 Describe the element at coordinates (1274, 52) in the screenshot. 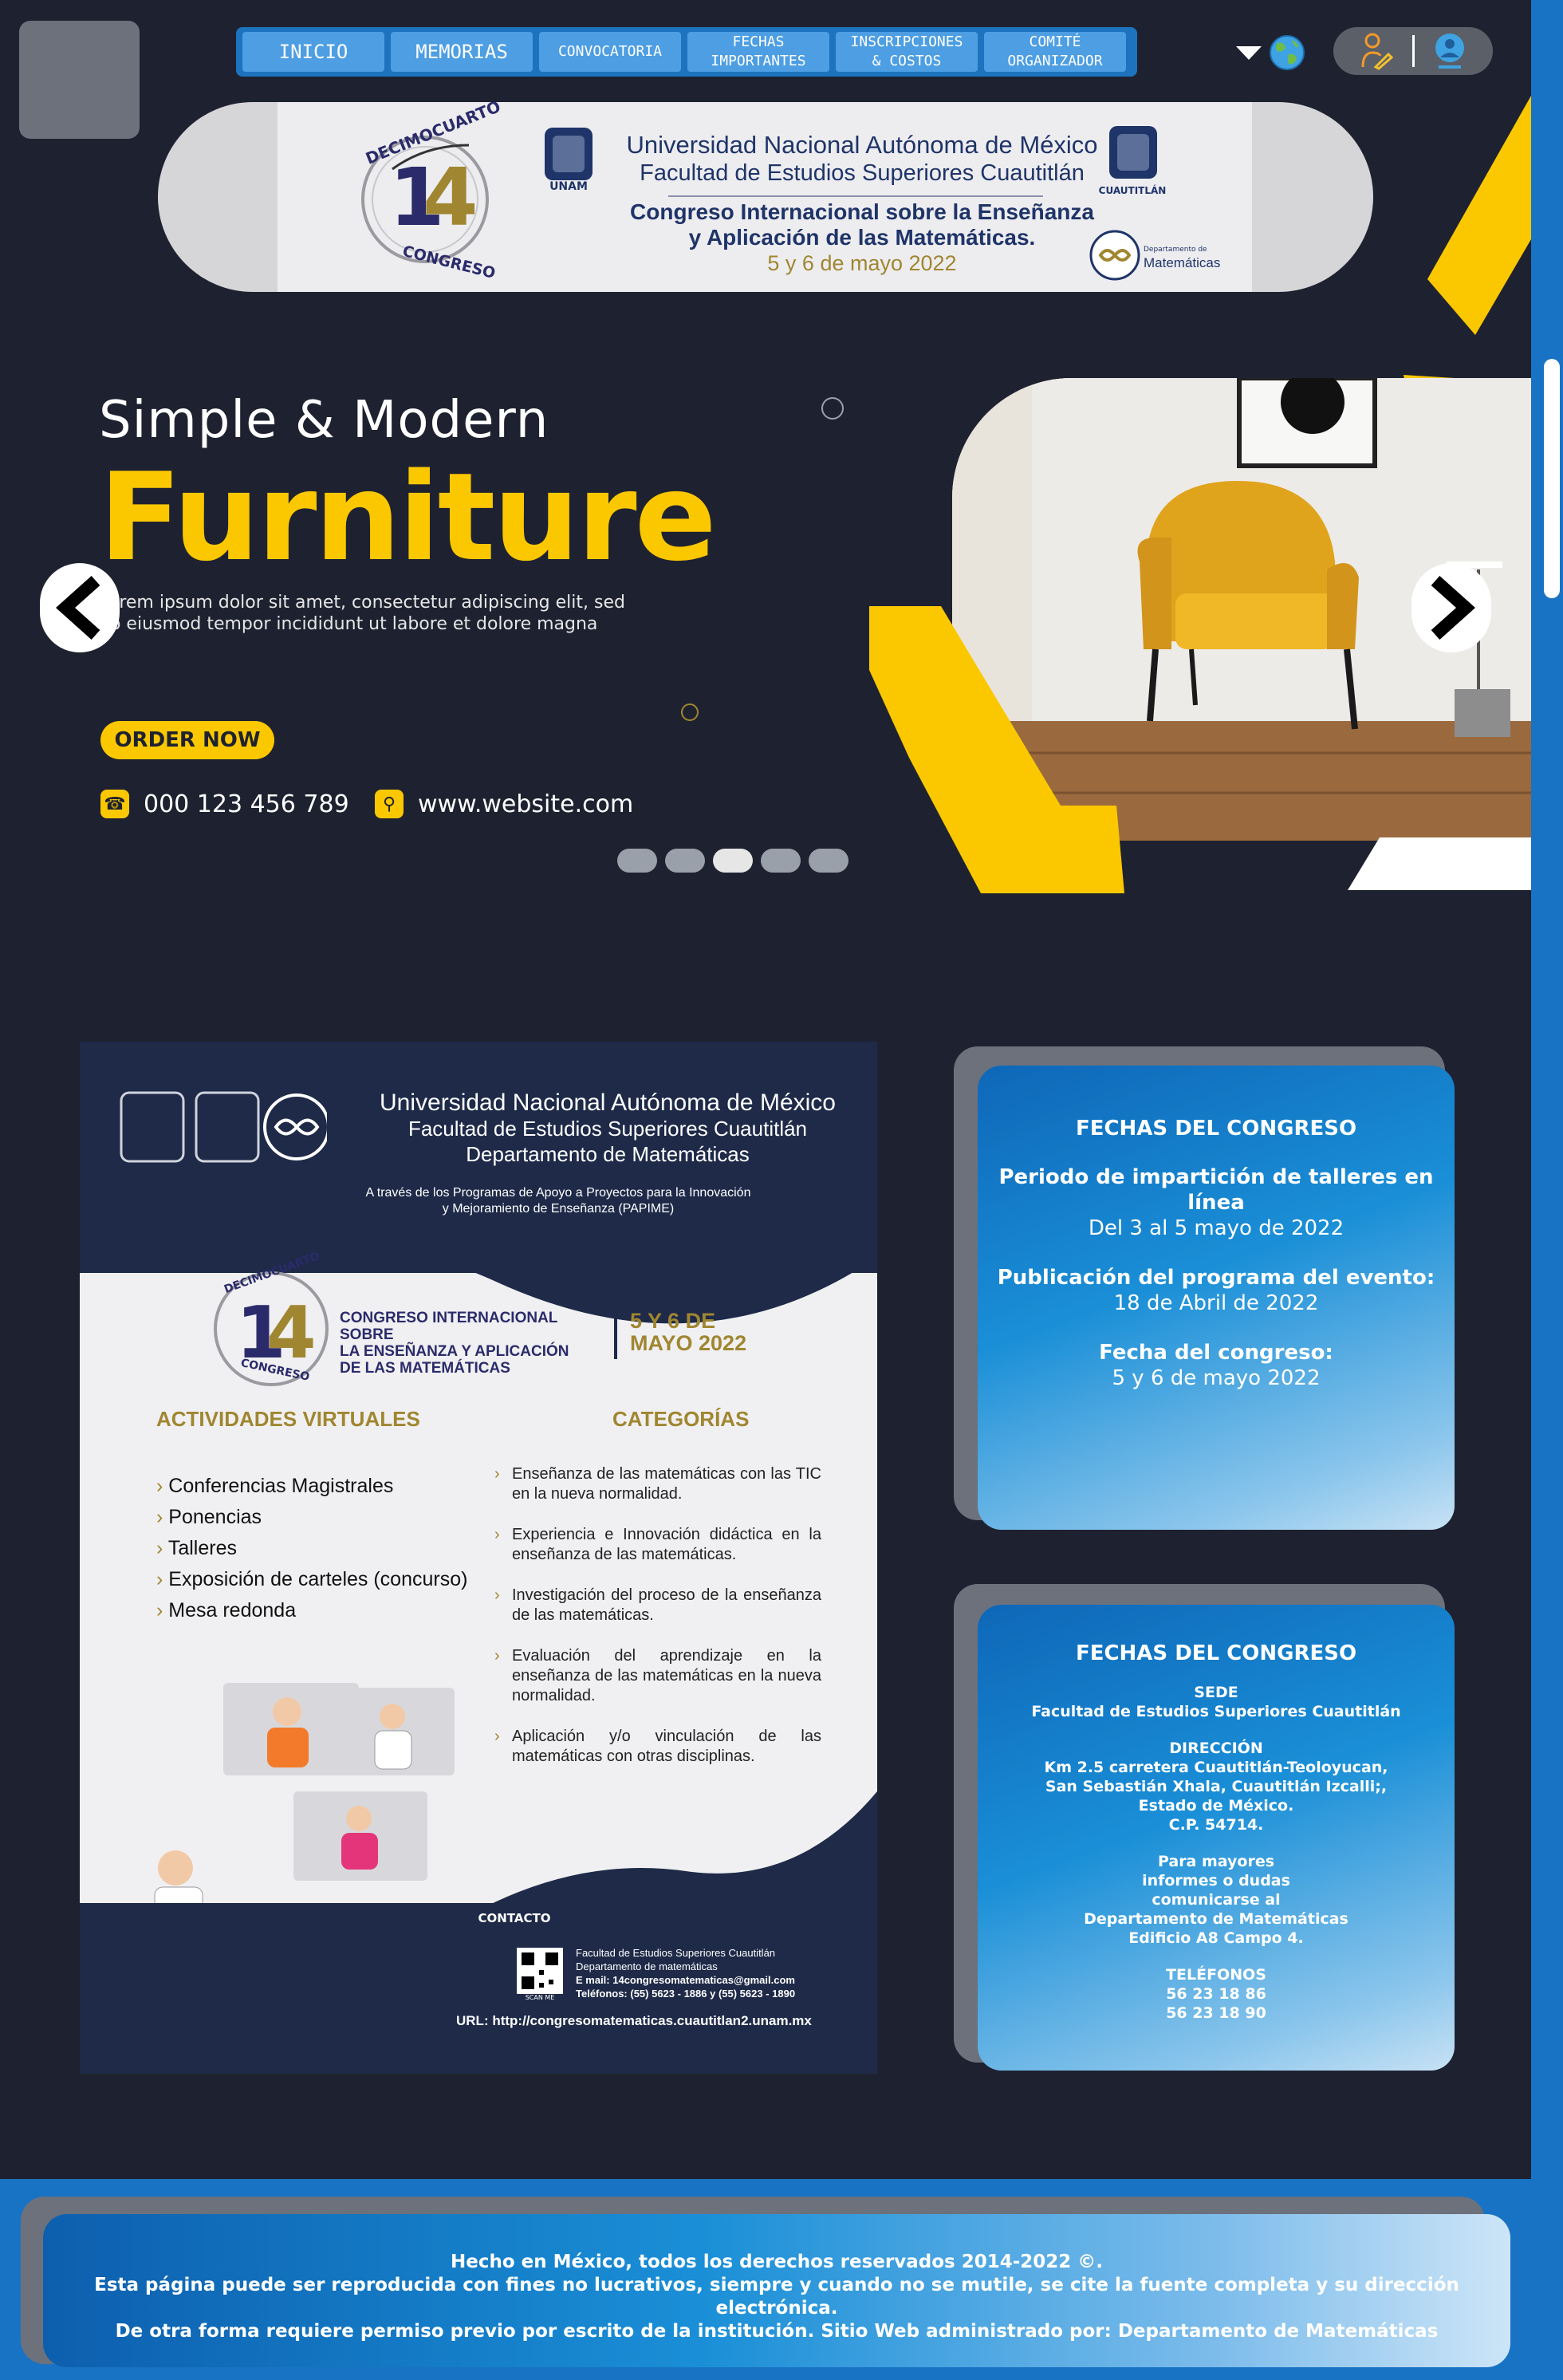

I see `language-selector` at that location.